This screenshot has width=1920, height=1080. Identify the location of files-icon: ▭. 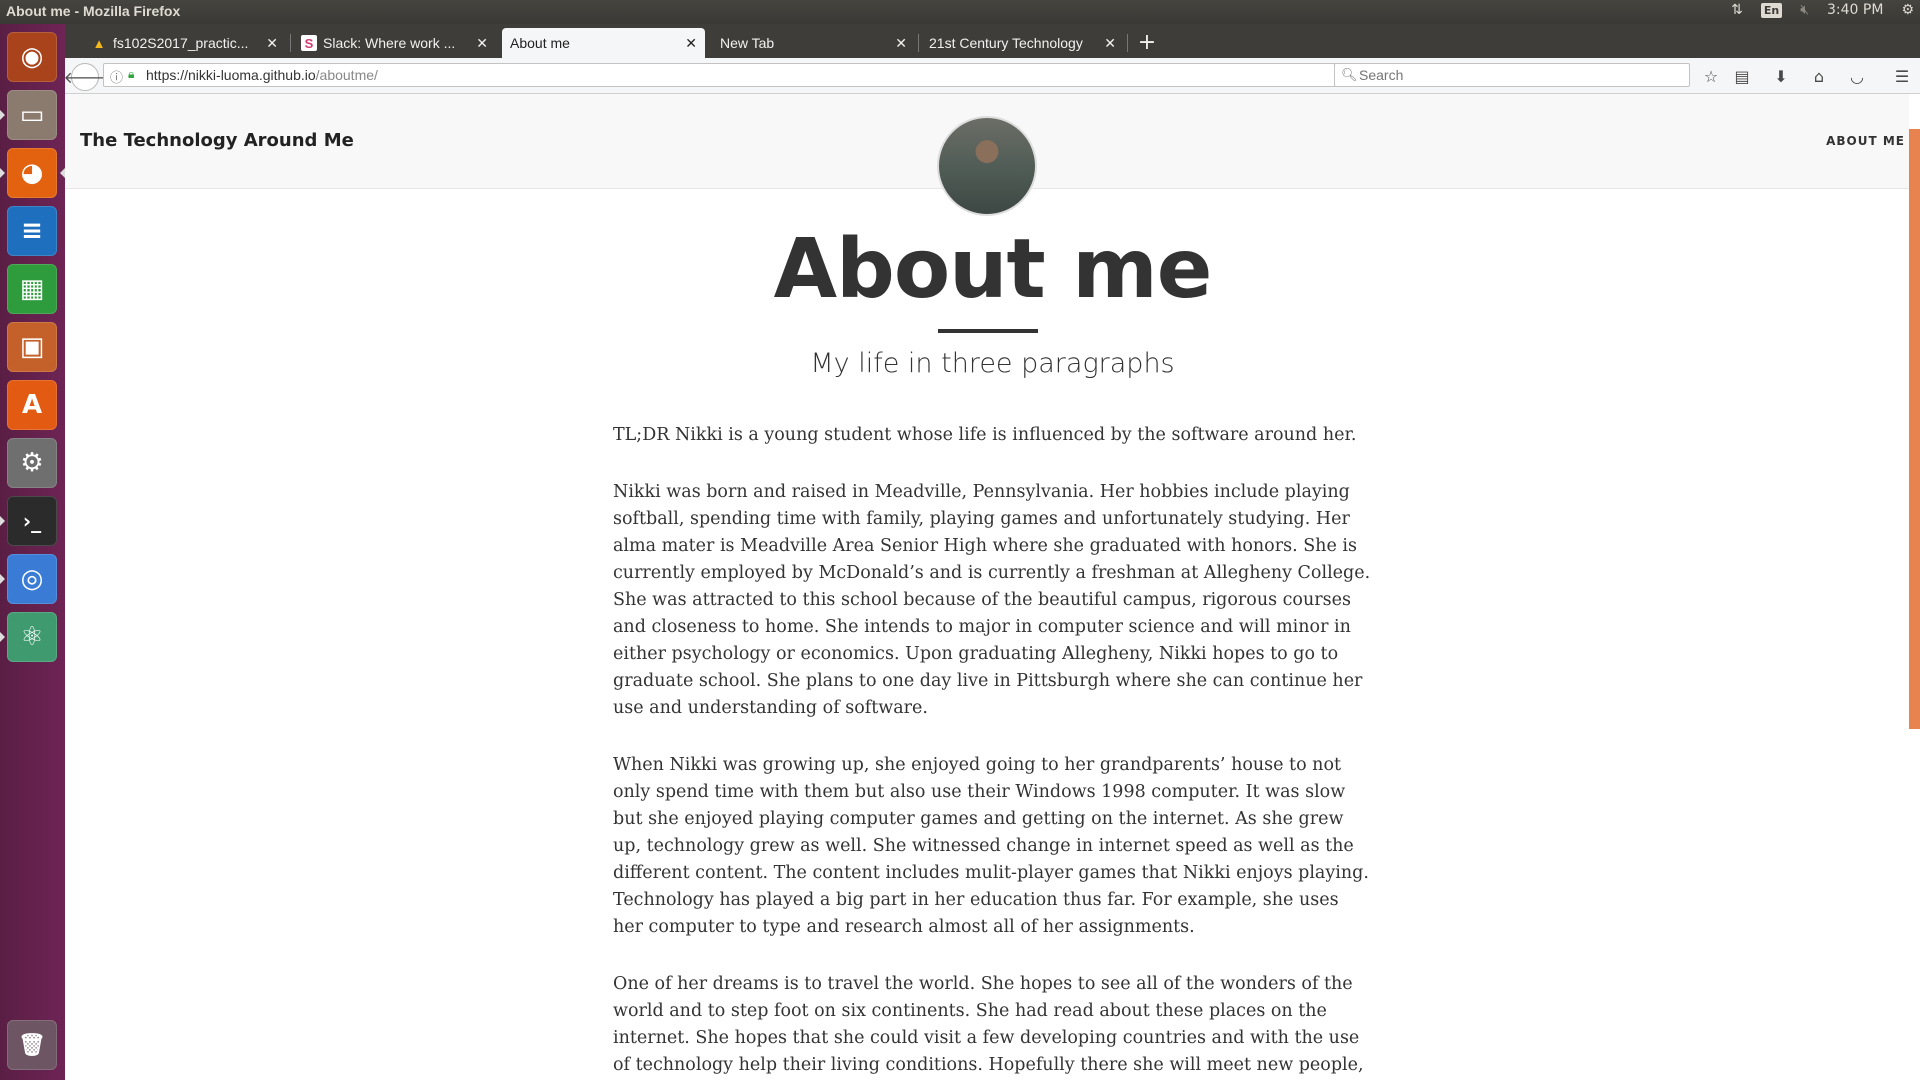
(32, 115).